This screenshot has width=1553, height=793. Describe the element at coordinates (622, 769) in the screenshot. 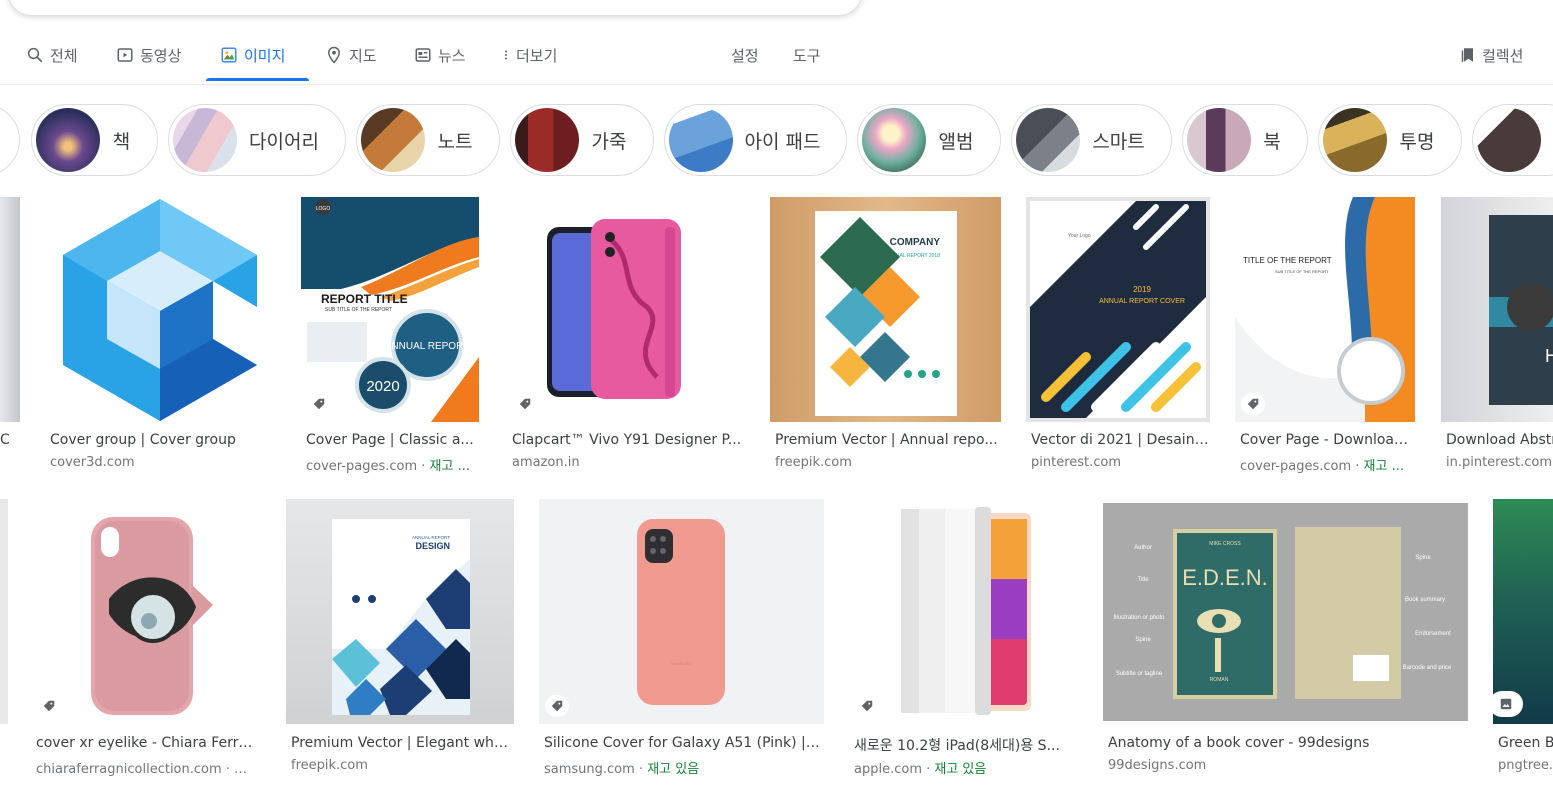

I see `result-source: samsung.com · 재고 있음` at that location.